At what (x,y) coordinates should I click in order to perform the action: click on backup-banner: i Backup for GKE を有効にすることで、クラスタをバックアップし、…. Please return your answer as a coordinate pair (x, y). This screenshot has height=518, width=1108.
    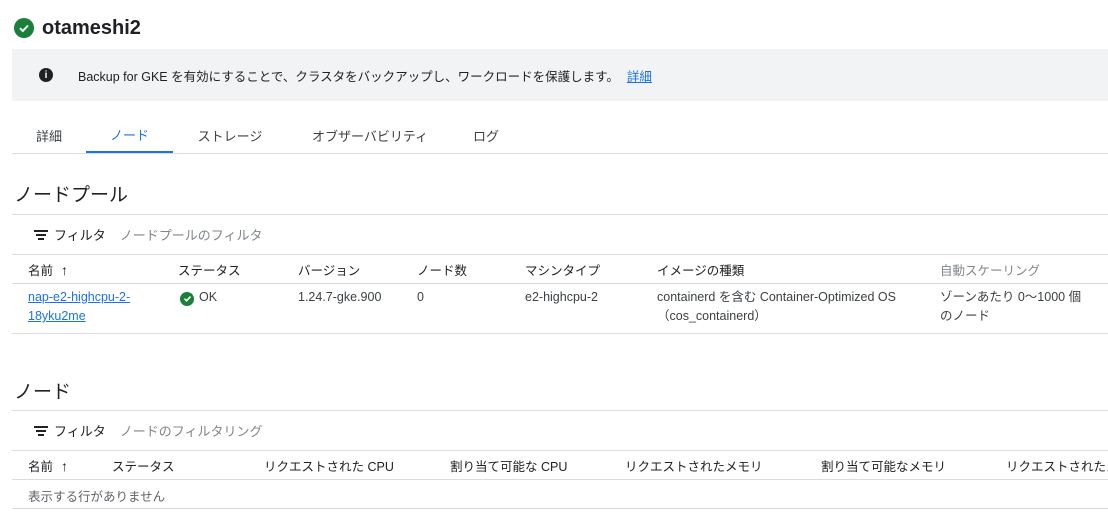
    Looking at the image, I should click on (560, 75).